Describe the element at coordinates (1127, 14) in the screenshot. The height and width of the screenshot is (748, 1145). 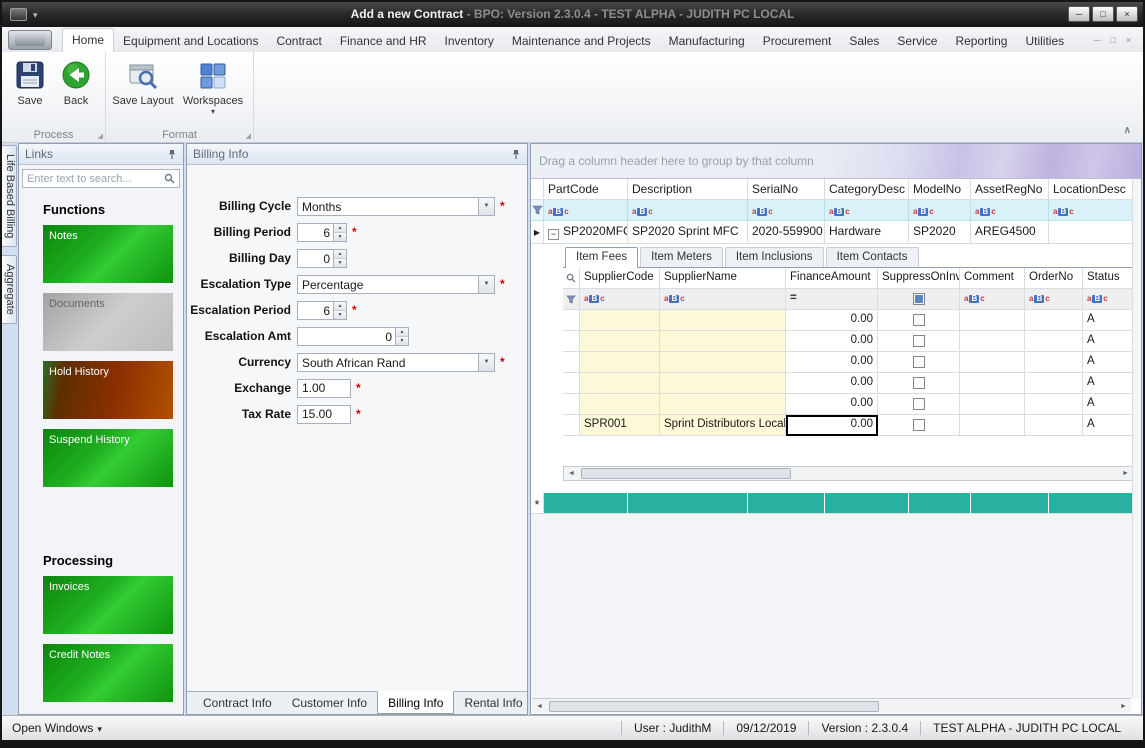
I see `close-button: ×` at that location.